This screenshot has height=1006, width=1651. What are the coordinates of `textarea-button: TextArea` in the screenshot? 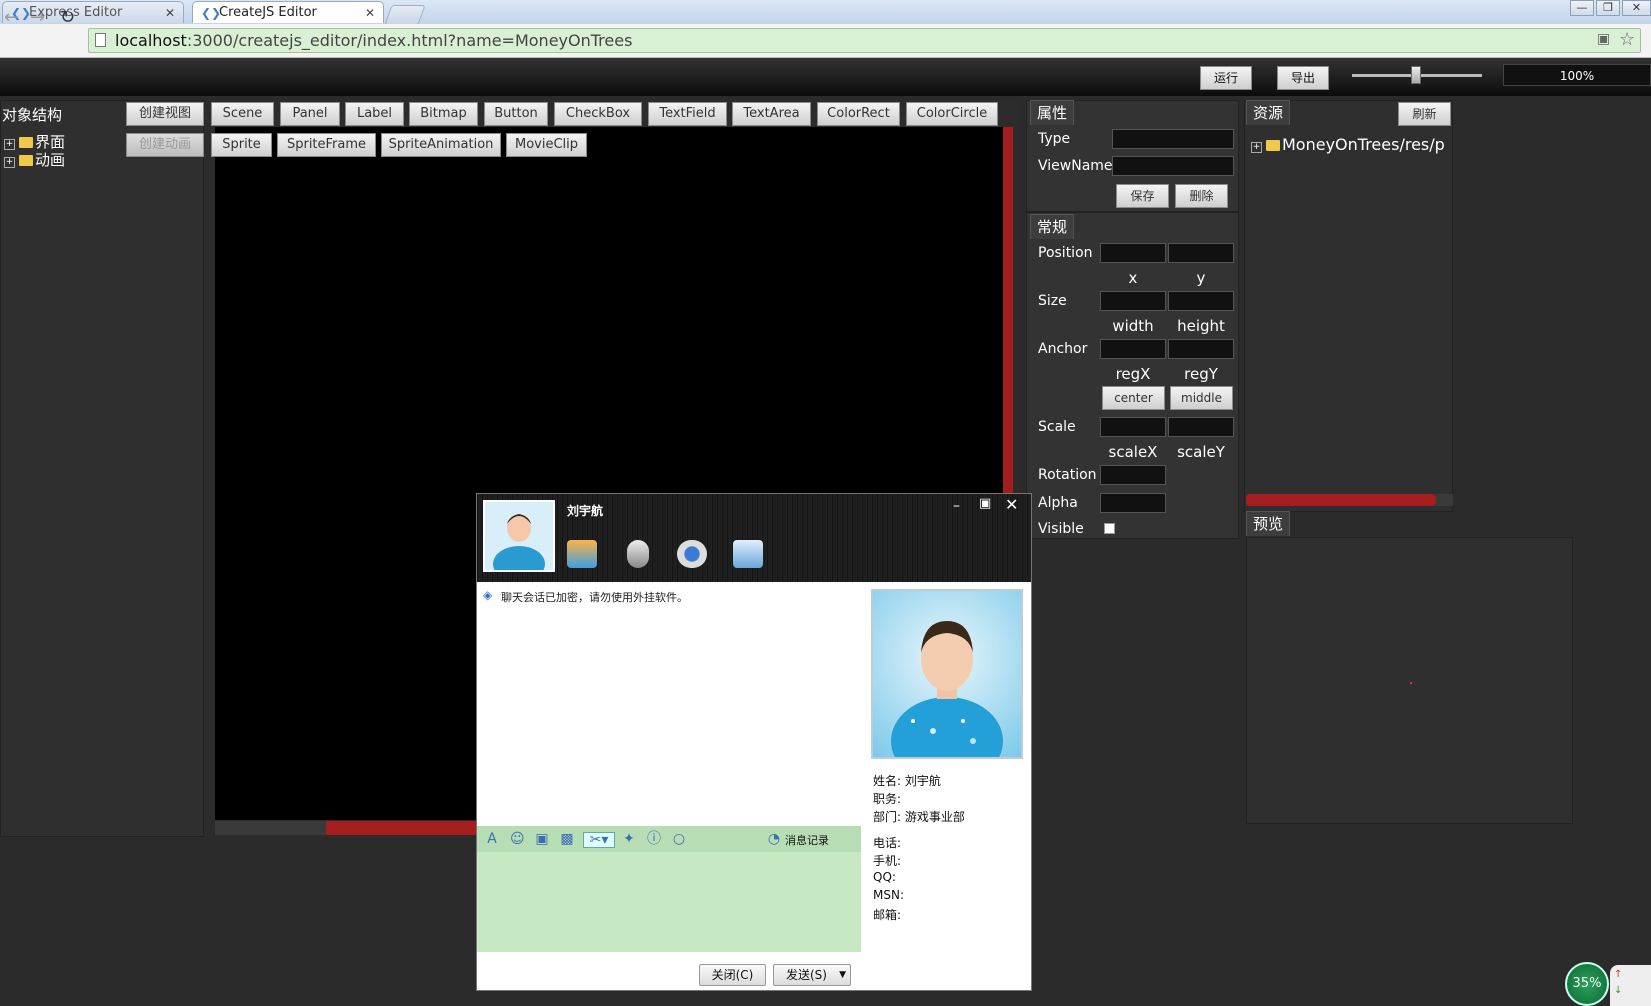 It's located at (771, 114).